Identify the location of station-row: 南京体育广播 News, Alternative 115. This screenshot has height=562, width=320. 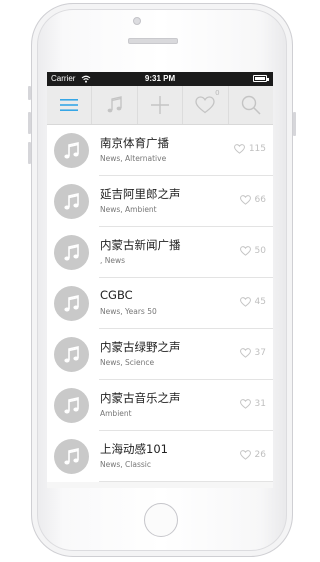
(160, 150).